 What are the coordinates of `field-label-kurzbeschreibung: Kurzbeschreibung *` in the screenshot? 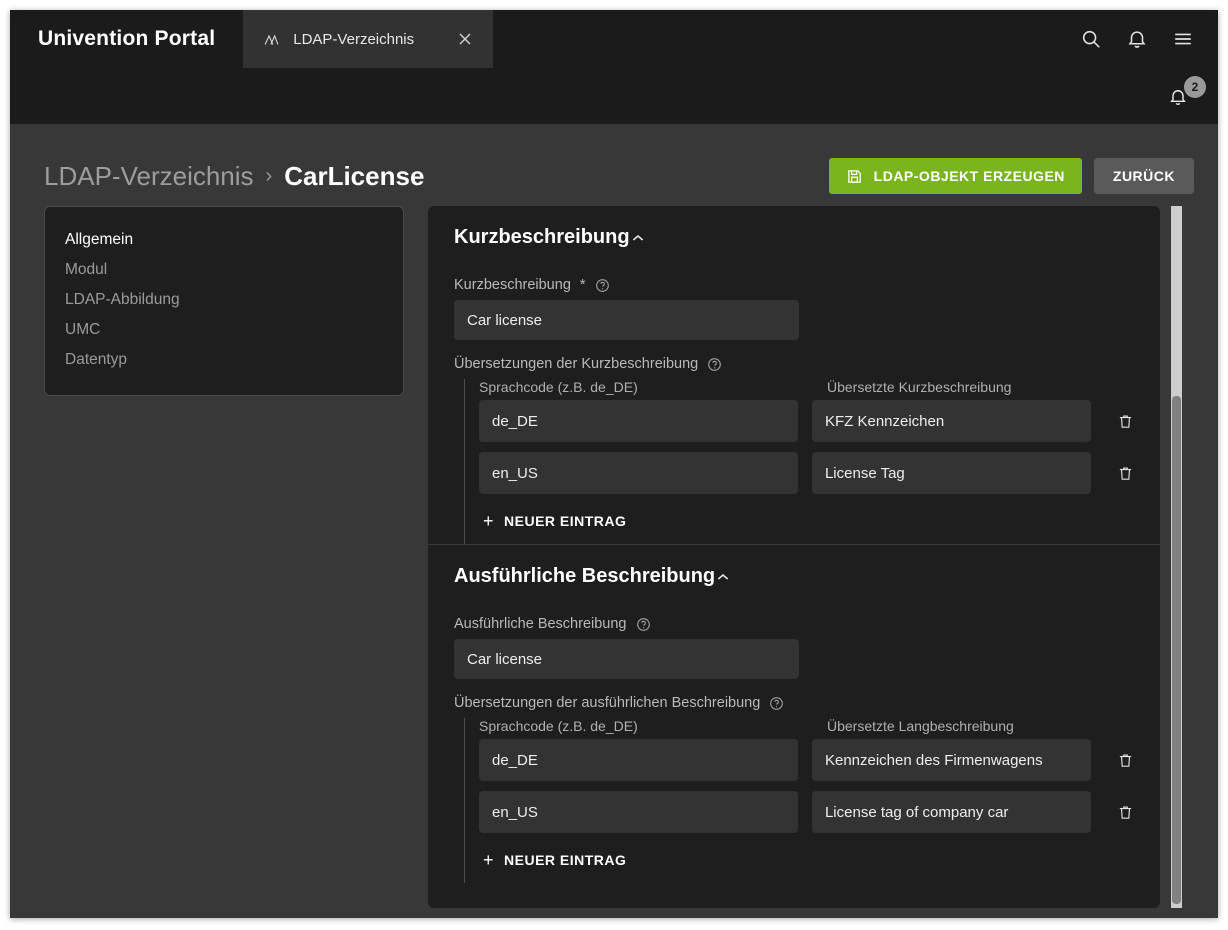 It's located at (794, 285).